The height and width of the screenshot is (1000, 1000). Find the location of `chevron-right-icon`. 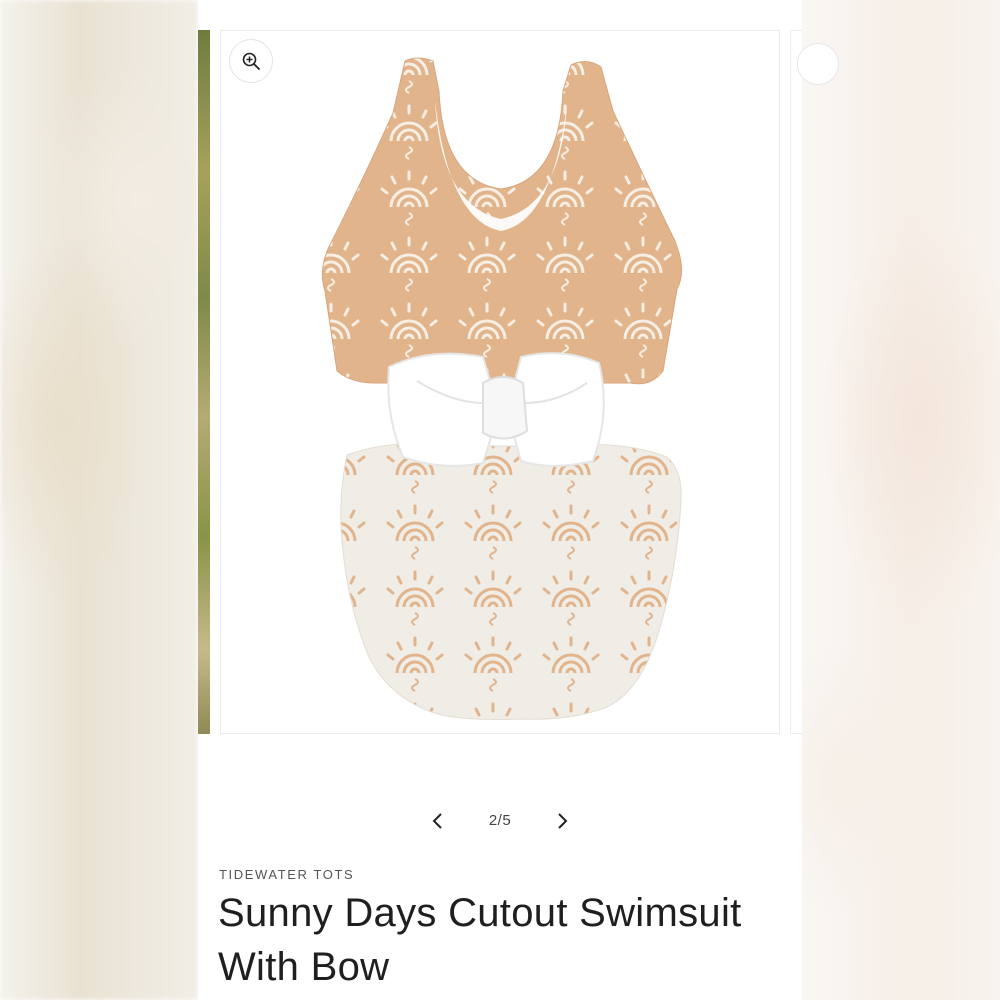

chevron-right-icon is located at coordinates (563, 821).